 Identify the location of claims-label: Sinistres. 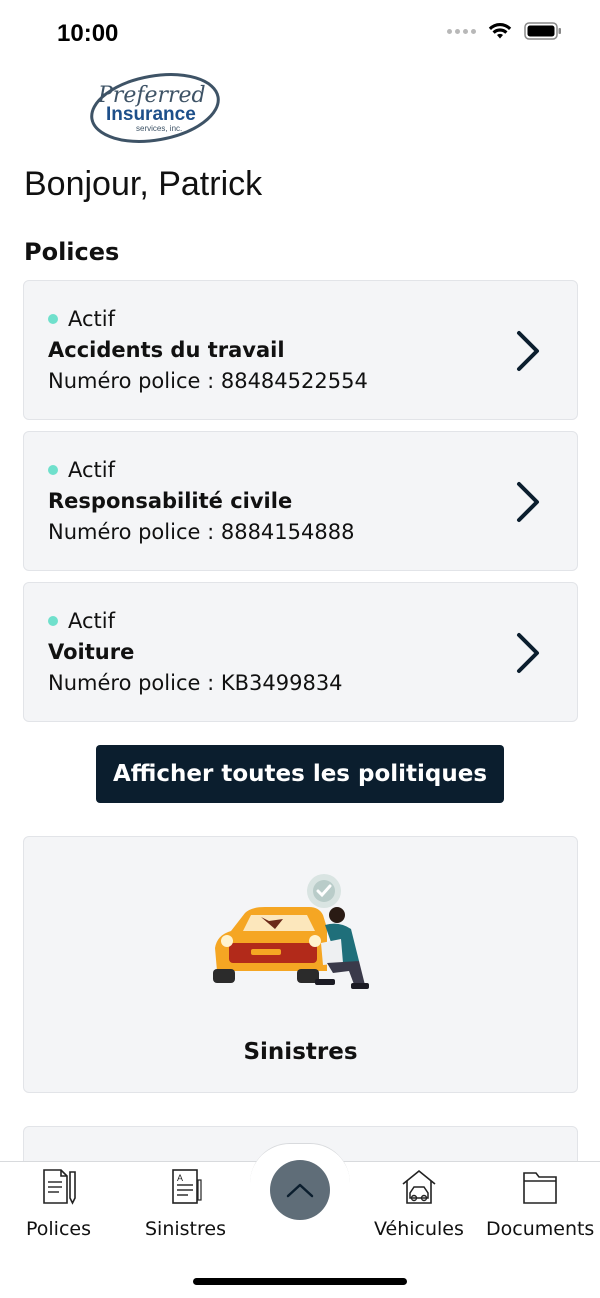
(300, 1052).